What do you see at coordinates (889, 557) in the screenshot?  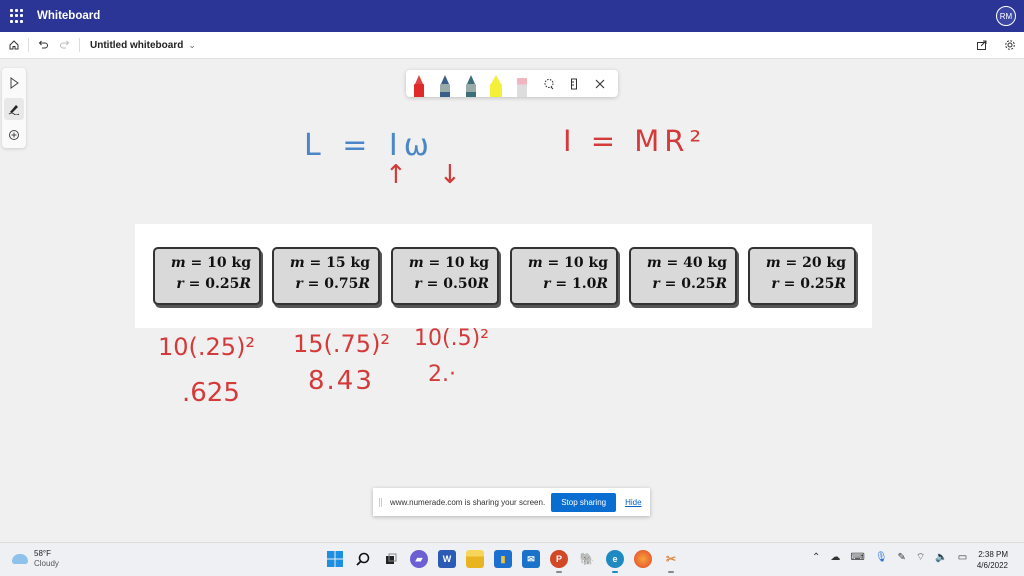 I see `system-tray: ⌃ ☁ ⌨ 🎙 ✎ ⌔ 🔈 ▭` at bounding box center [889, 557].